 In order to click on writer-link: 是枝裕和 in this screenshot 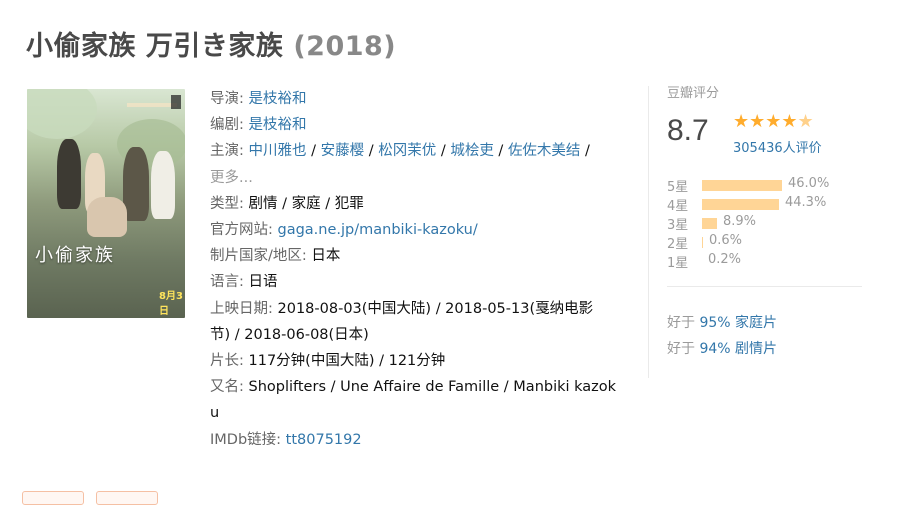, I will do `click(278, 125)`.